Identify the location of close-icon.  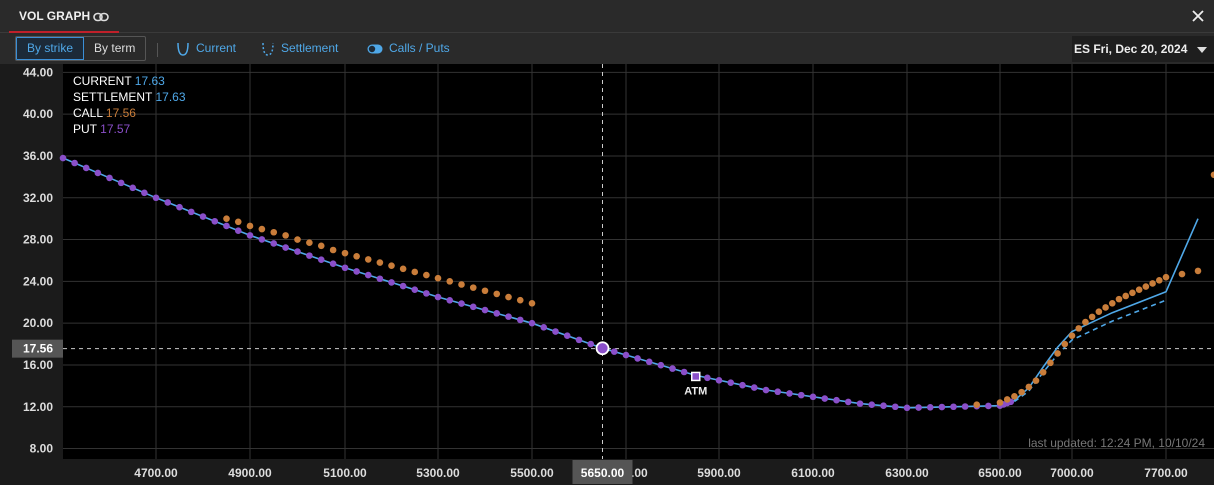
(1198, 16).